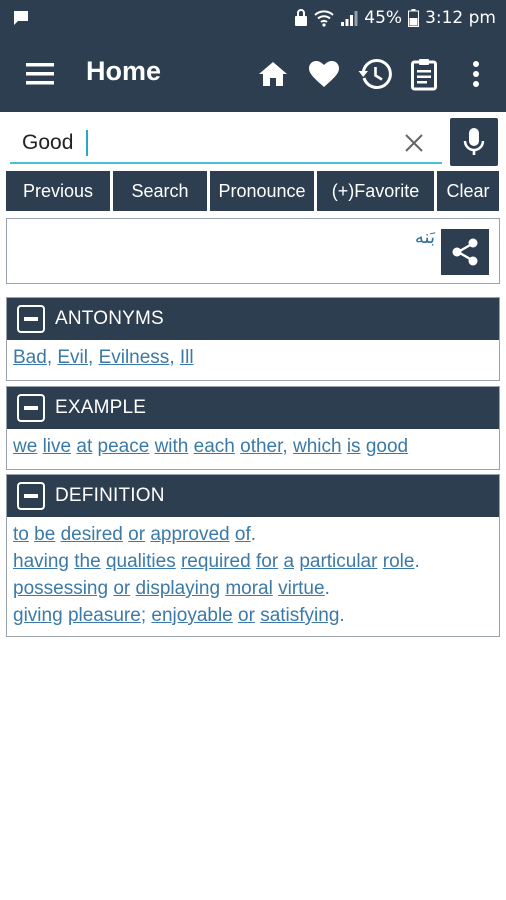 This screenshot has width=506, height=900. I want to click on definition-line: possessing or displaying moral virtue., so click(171, 588).